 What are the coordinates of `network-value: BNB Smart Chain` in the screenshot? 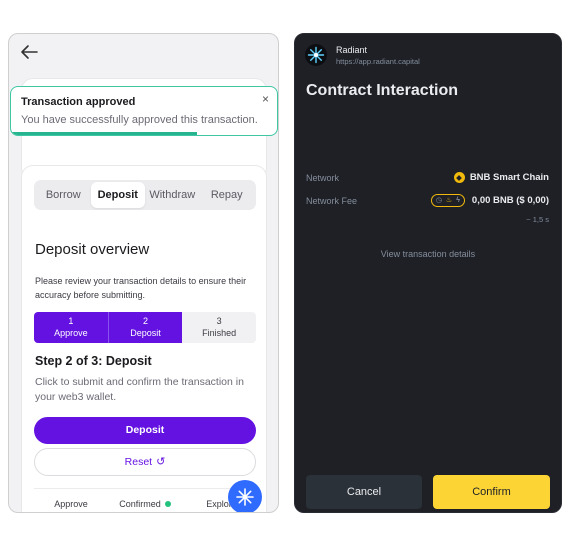 It's located at (501, 178).